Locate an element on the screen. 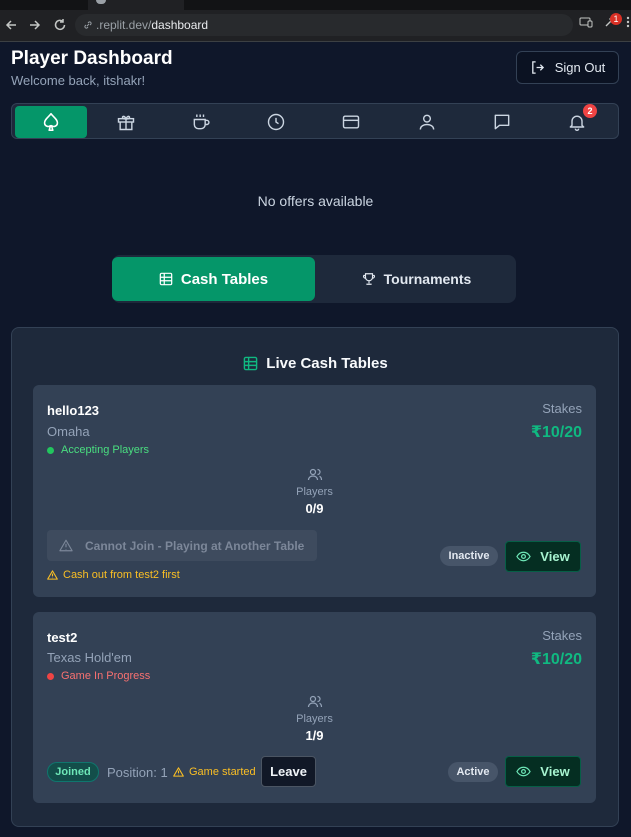  credit-card-icon is located at coordinates (351, 122).